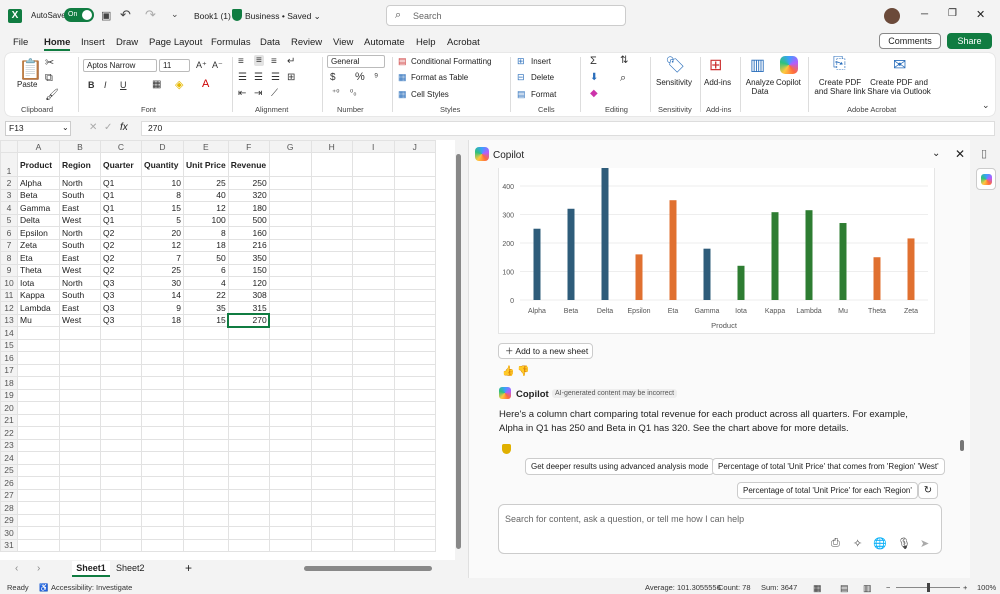 This screenshot has width=1000, height=594. What do you see at coordinates (79, 15) in the screenshot?
I see `autosave-toggle: On` at bounding box center [79, 15].